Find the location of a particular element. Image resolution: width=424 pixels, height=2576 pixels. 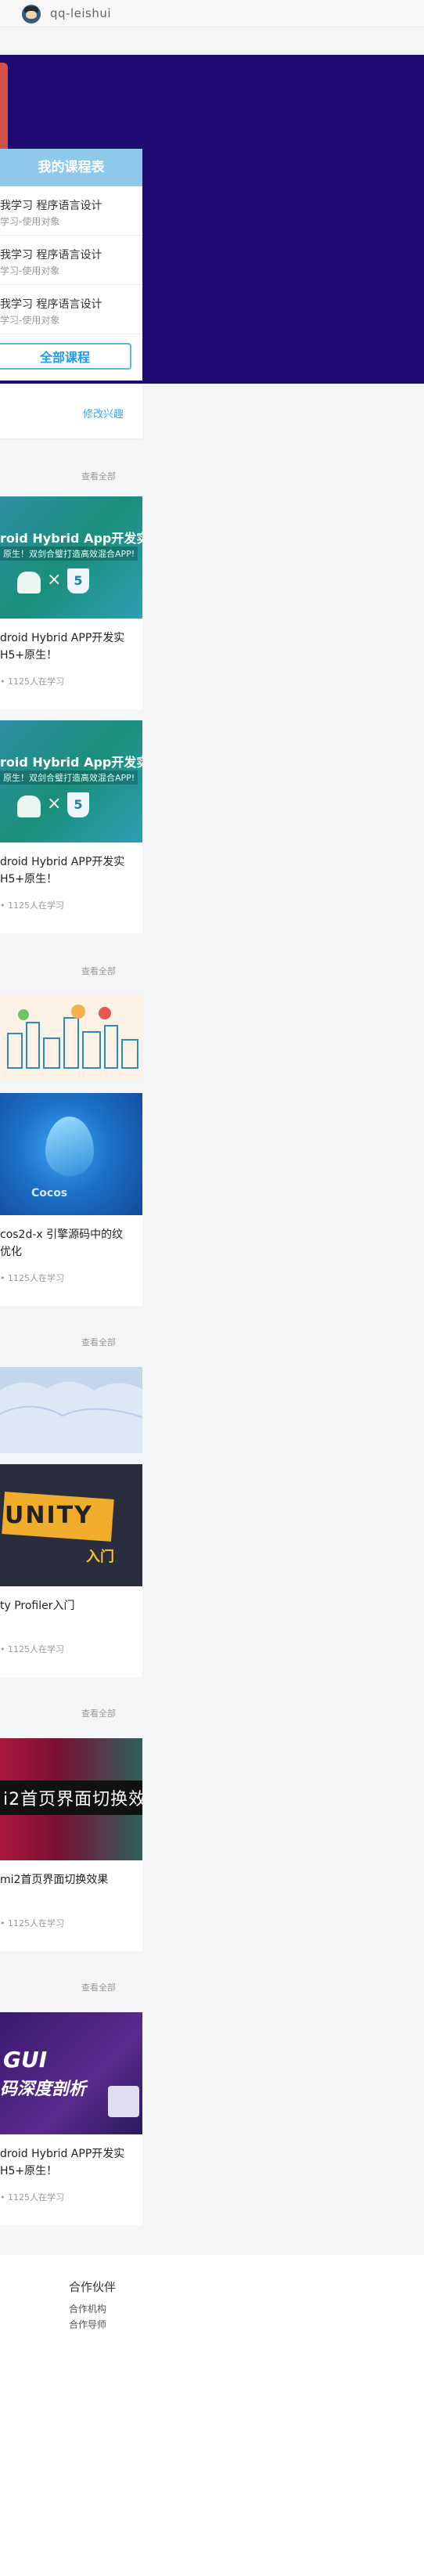

course-thumbnail: Cocos is located at coordinates (71, 1154).